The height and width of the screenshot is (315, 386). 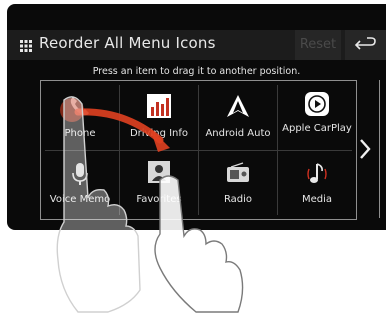 What do you see at coordinates (119, 126) in the screenshot?
I see `drag-arrow-icon` at bounding box center [119, 126].